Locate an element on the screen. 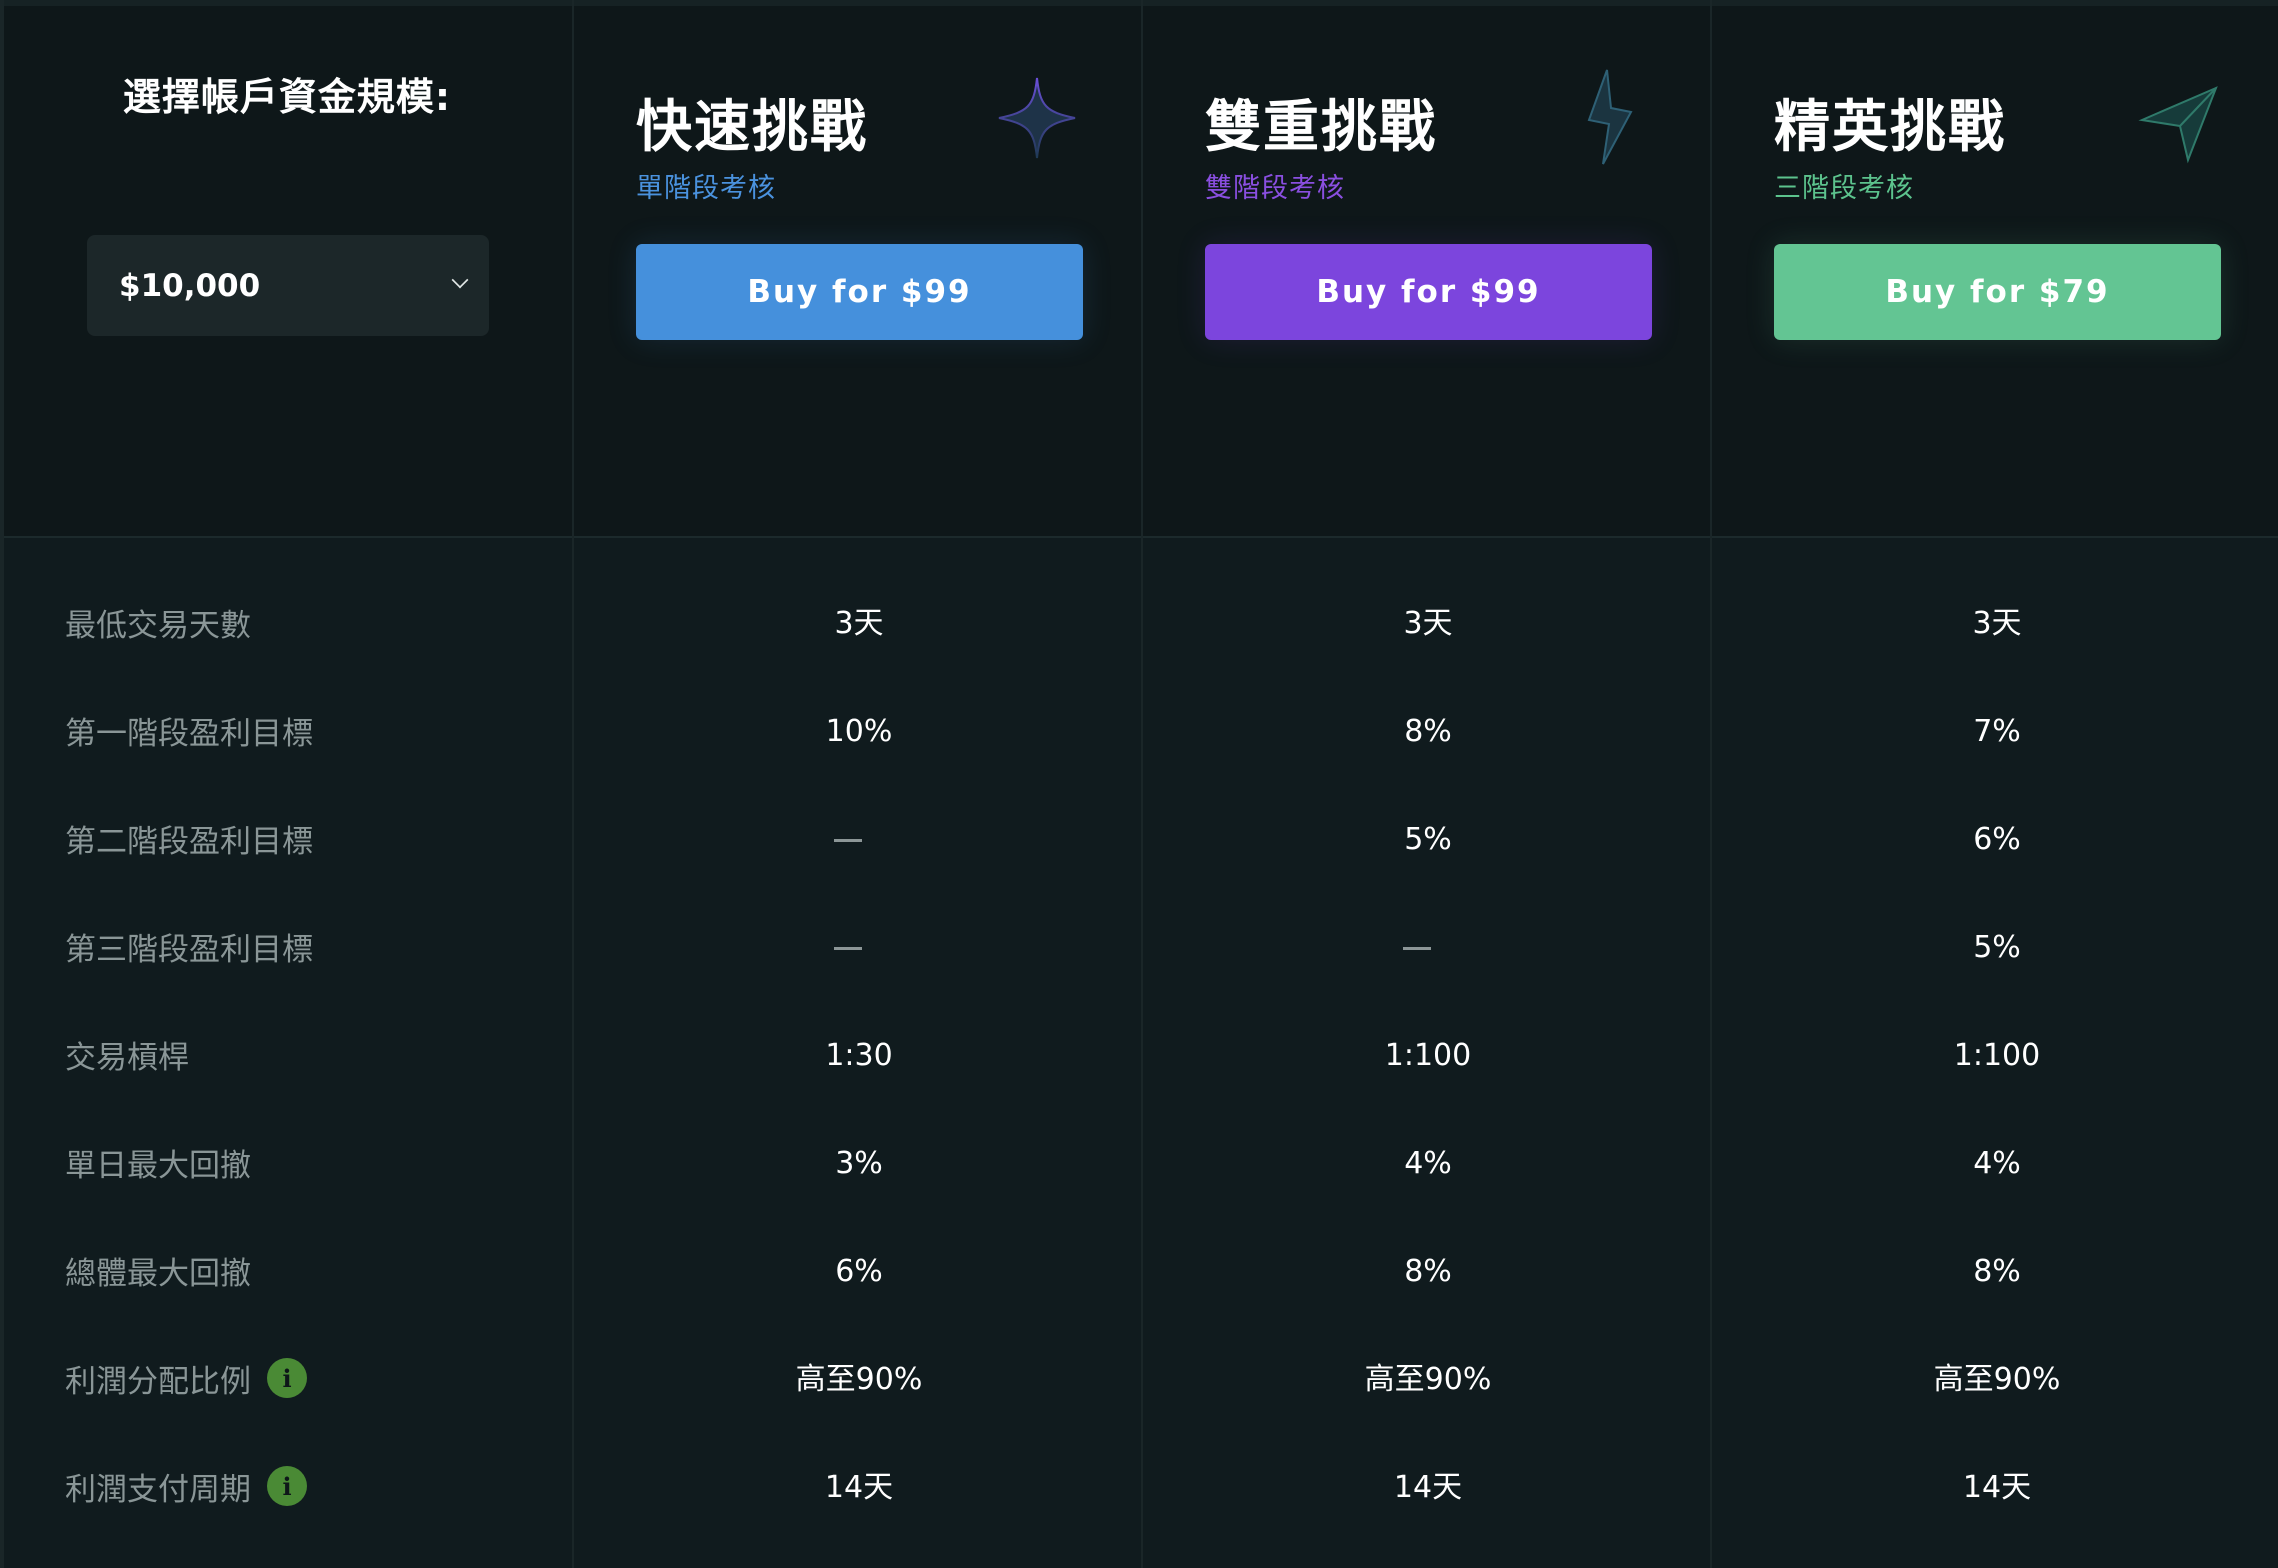  row-label-text: 第二階段盈利目標 is located at coordinates (189, 841).